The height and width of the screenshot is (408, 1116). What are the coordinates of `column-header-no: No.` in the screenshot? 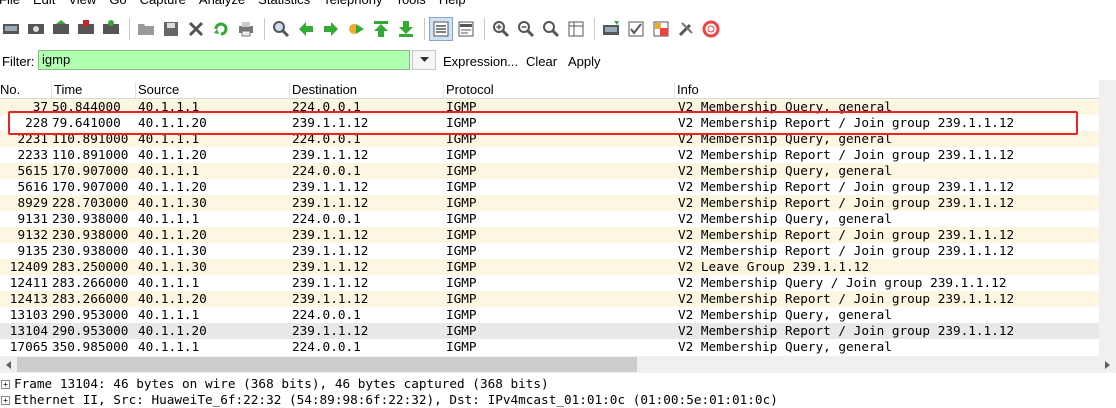 It's located at (10, 90).